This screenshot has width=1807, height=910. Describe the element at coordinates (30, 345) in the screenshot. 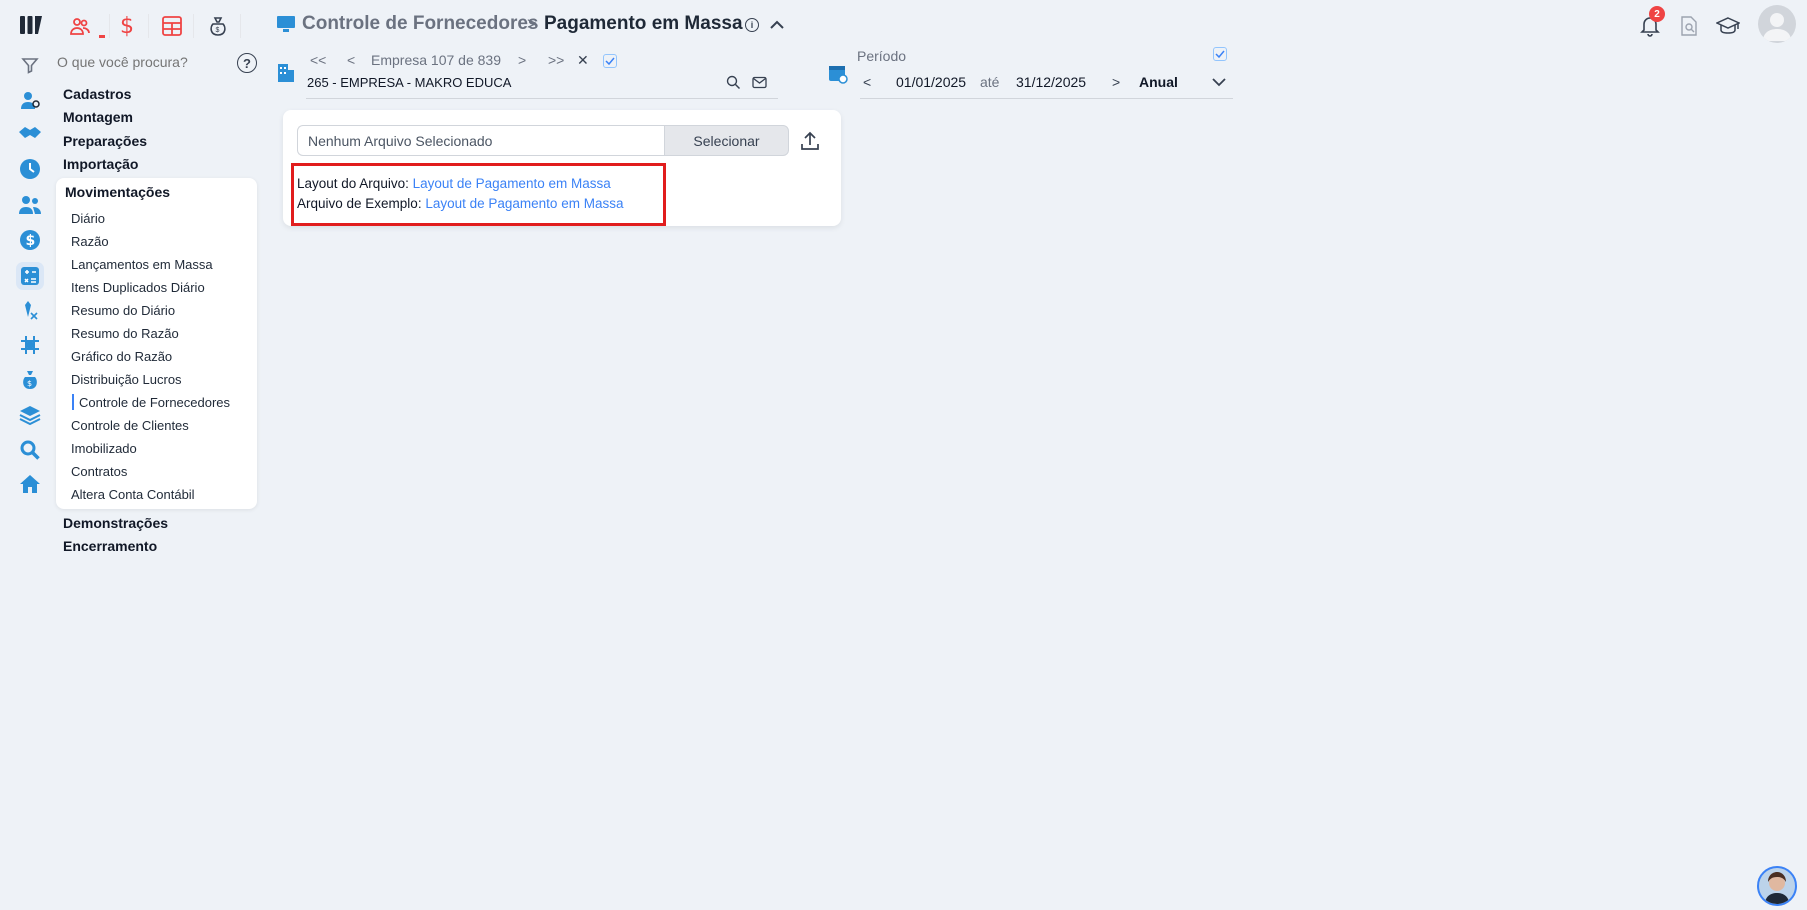

I see `network-icon` at that location.